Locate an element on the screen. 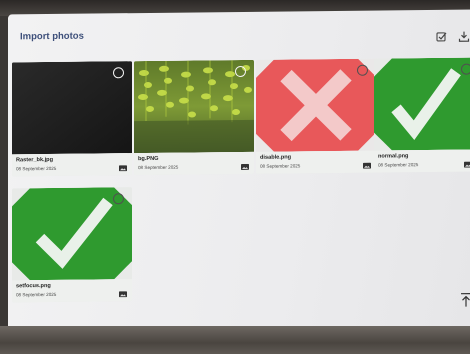 The image size is (470, 354). photo-tile-setfocus: setfocus.png 08 September 2025 is located at coordinates (72, 245).